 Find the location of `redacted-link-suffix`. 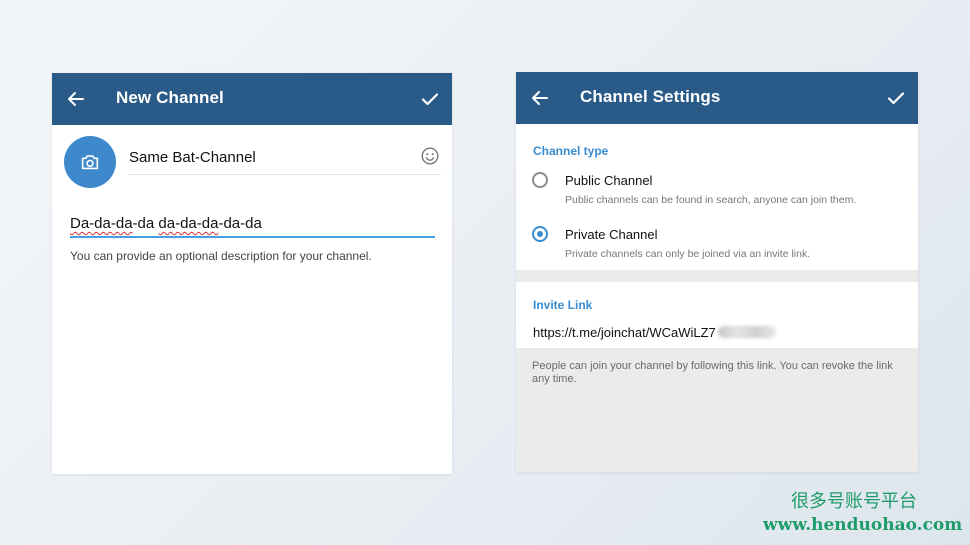

redacted-link-suffix is located at coordinates (746, 332).